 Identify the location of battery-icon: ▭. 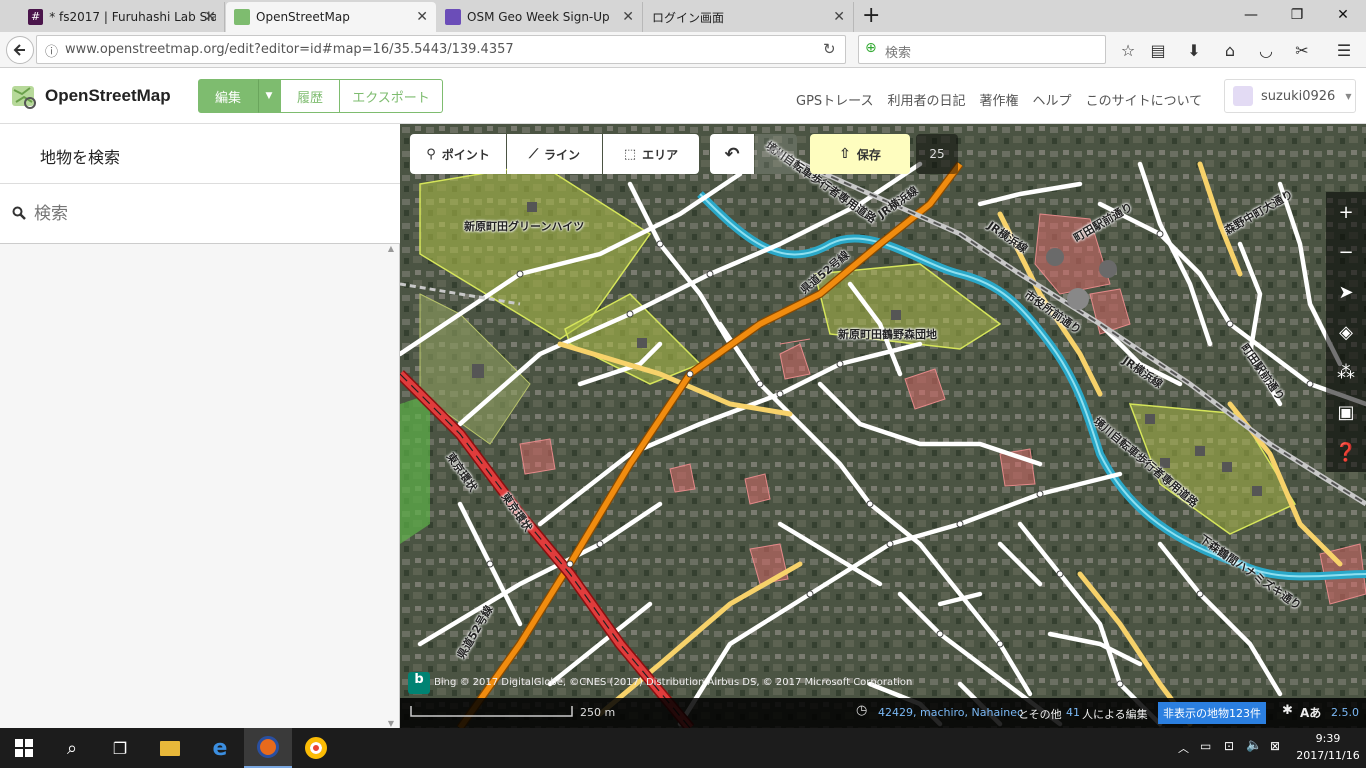
(1205, 746).